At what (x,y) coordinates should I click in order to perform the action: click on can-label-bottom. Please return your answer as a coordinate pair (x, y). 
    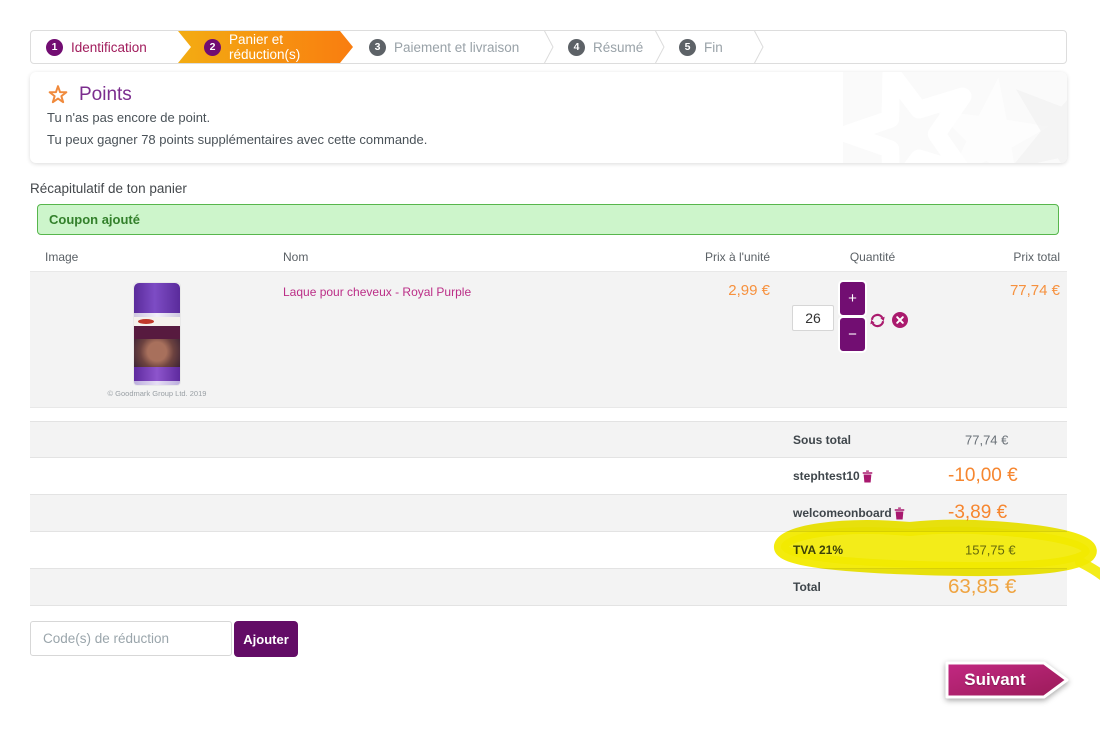
    Looking at the image, I should click on (157, 374).